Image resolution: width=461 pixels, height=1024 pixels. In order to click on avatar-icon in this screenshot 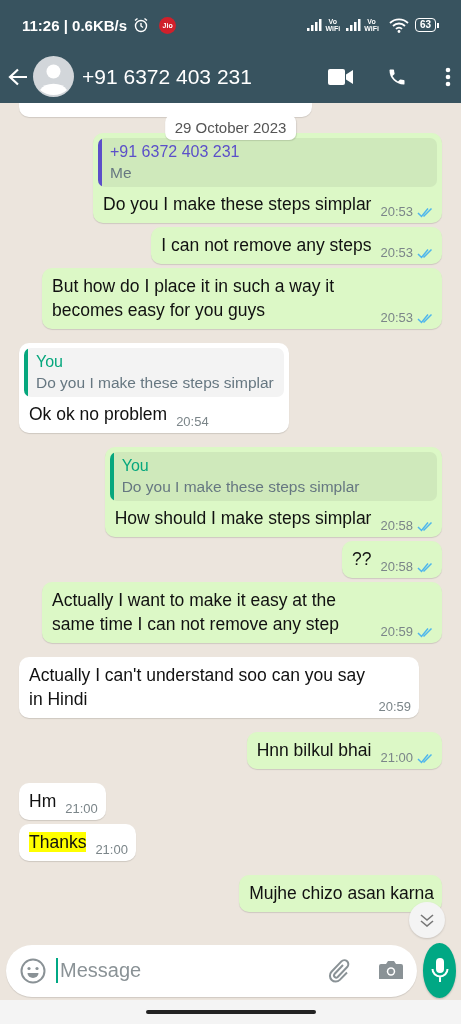, I will do `click(53, 76)`.